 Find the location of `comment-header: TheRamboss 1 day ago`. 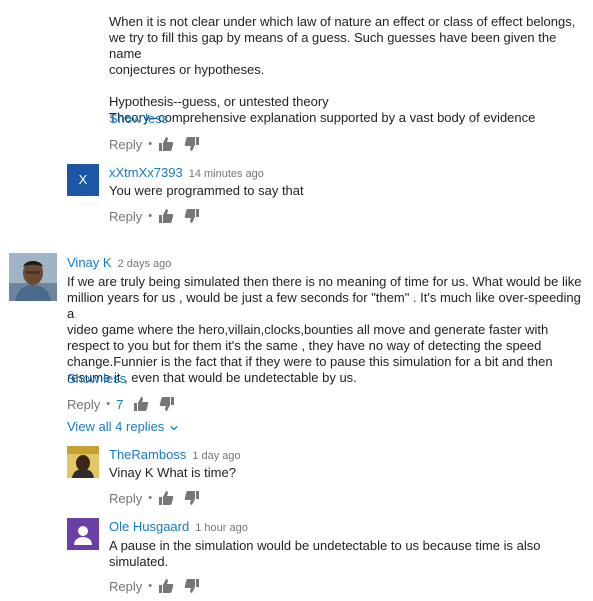

comment-header: TheRamboss 1 day ago is located at coordinates (175, 455).